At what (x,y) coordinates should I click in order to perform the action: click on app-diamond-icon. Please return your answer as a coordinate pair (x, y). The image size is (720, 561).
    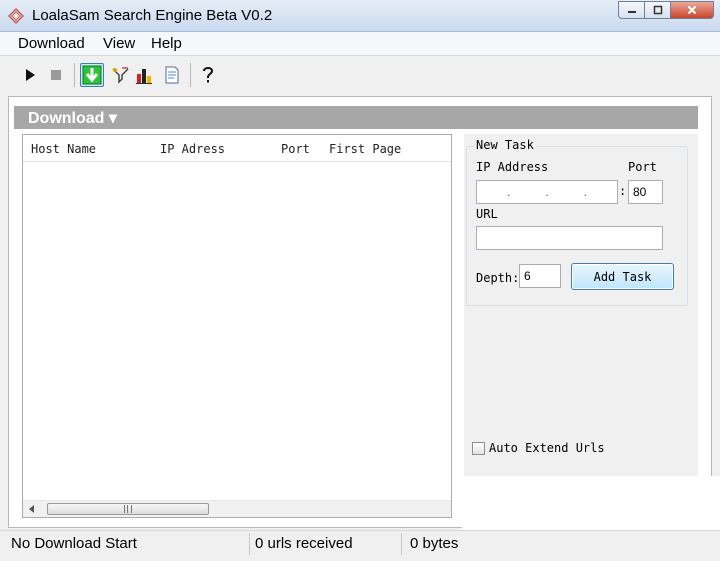
    Looking at the image, I should click on (16, 16).